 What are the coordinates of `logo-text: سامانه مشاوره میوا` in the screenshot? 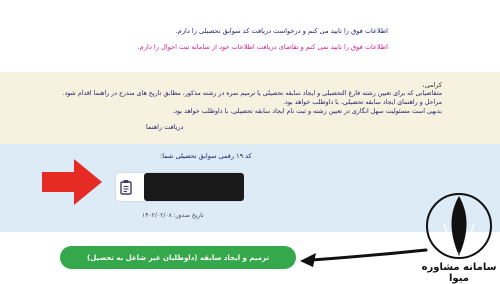 It's located at (459, 273).